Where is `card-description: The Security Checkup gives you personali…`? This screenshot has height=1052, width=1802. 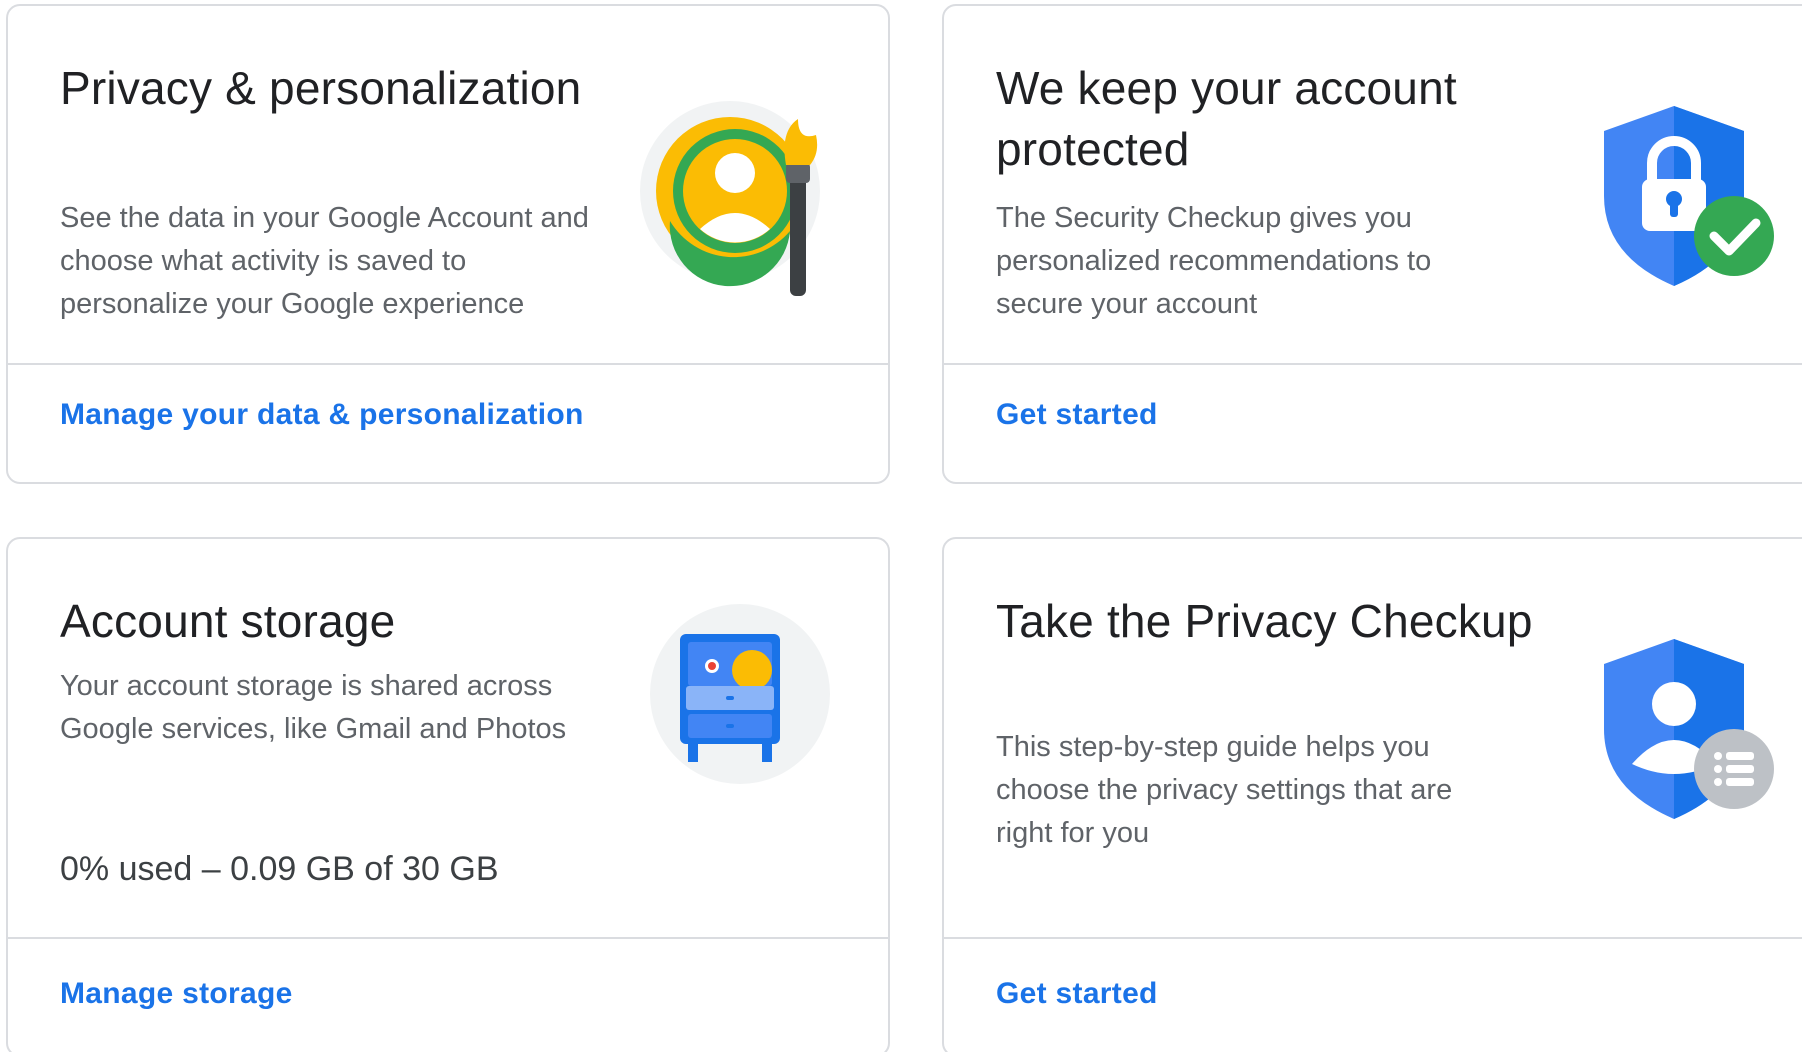 card-description: The Security Checkup gives you personali… is located at coordinates (1214, 261).